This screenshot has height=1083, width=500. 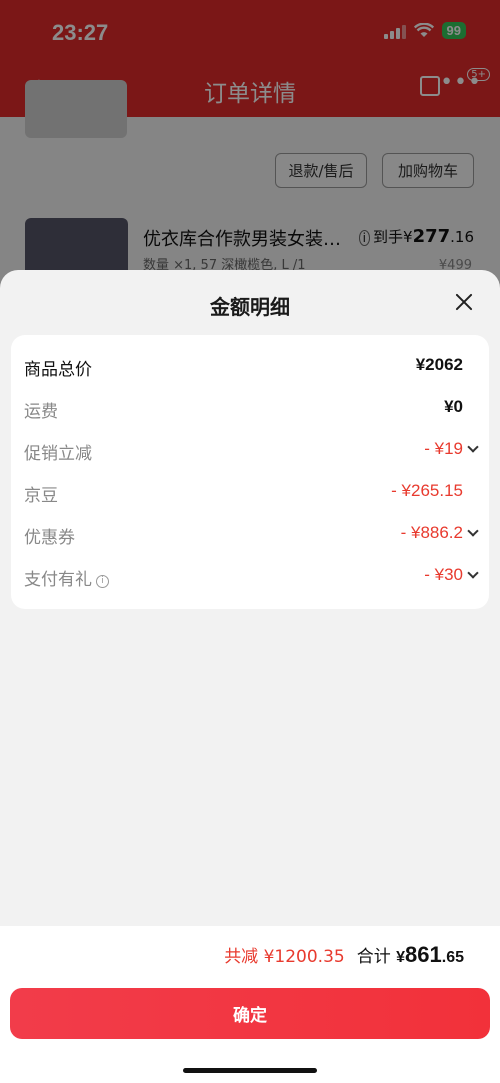 I want to click on total-dec: .65, so click(x=452, y=957).